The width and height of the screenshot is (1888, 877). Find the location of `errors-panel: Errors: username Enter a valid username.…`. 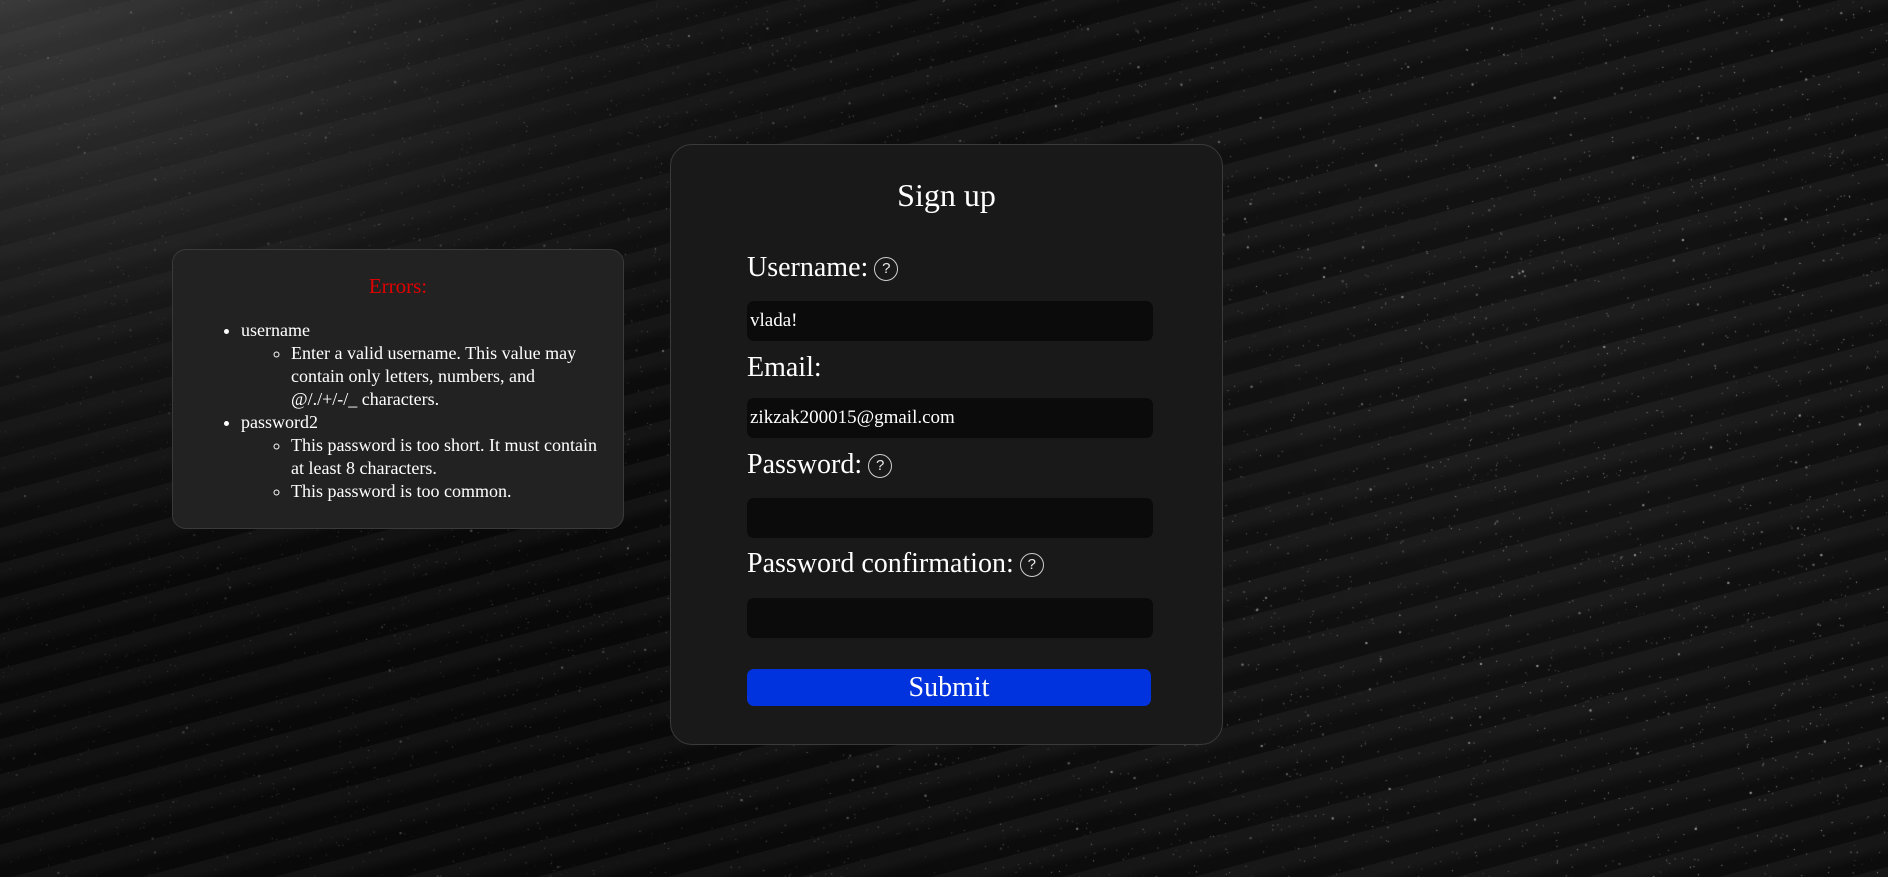

errors-panel: Errors: username Enter a valid username.… is located at coordinates (398, 389).